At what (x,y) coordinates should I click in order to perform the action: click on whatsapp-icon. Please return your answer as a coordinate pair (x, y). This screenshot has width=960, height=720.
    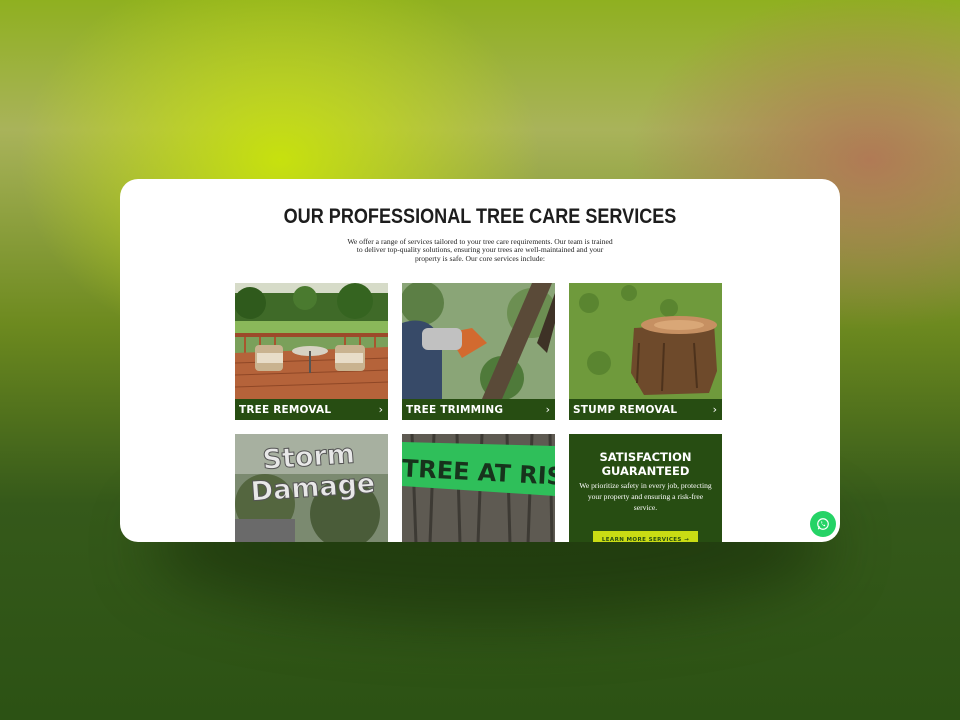
    Looking at the image, I should click on (823, 524).